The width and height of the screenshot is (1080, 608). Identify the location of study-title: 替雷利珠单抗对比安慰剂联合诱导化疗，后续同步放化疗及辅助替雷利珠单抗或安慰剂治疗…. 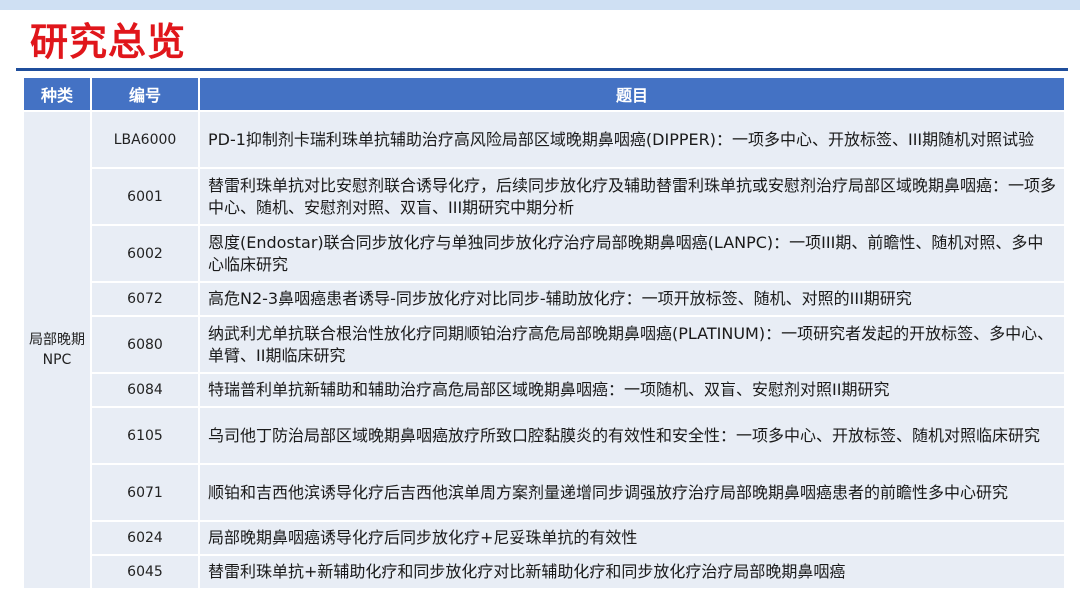
(632, 196).